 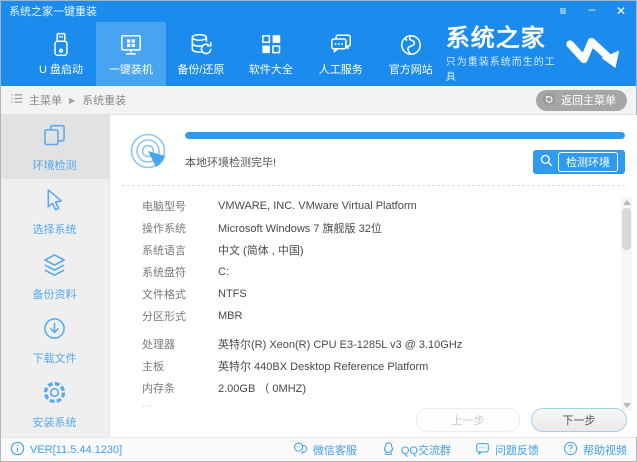 What do you see at coordinates (54, 201) in the screenshot?
I see `cursor-icon` at bounding box center [54, 201].